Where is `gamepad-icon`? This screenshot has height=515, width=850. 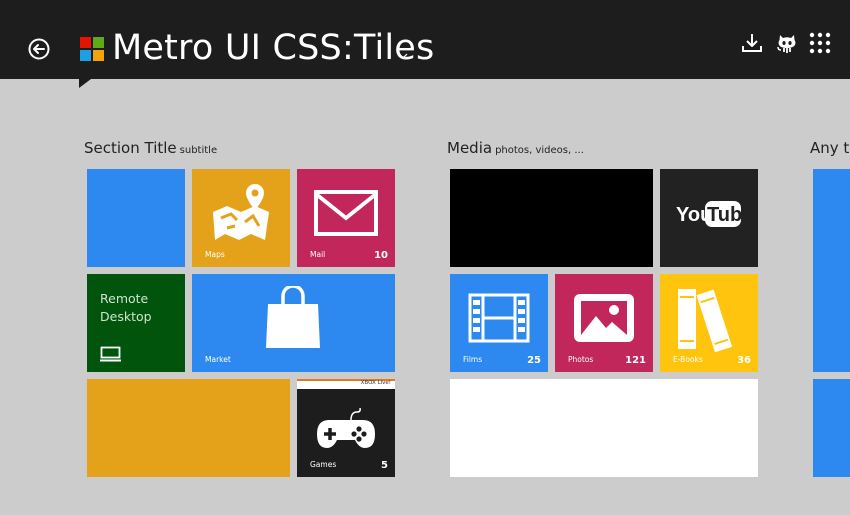 gamepad-icon is located at coordinates (346, 427).